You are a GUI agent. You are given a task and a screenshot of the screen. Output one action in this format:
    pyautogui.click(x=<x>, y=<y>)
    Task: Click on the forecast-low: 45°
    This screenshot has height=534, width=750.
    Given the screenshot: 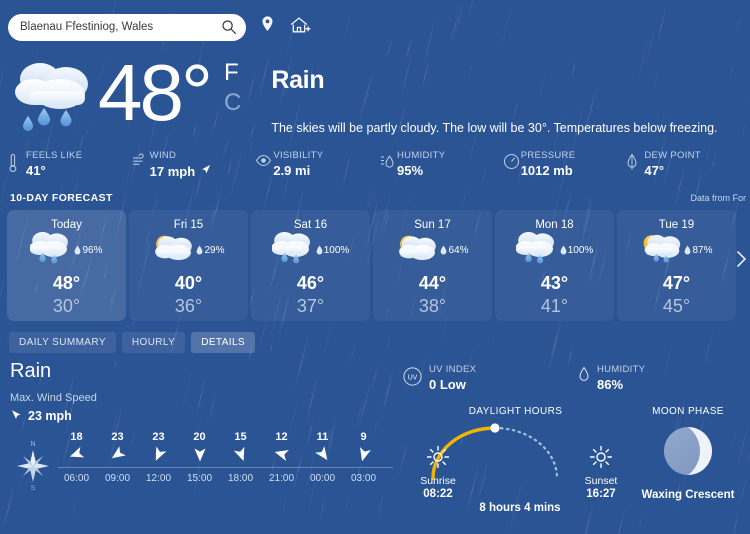 What is the action you would take?
    pyautogui.click(x=676, y=306)
    